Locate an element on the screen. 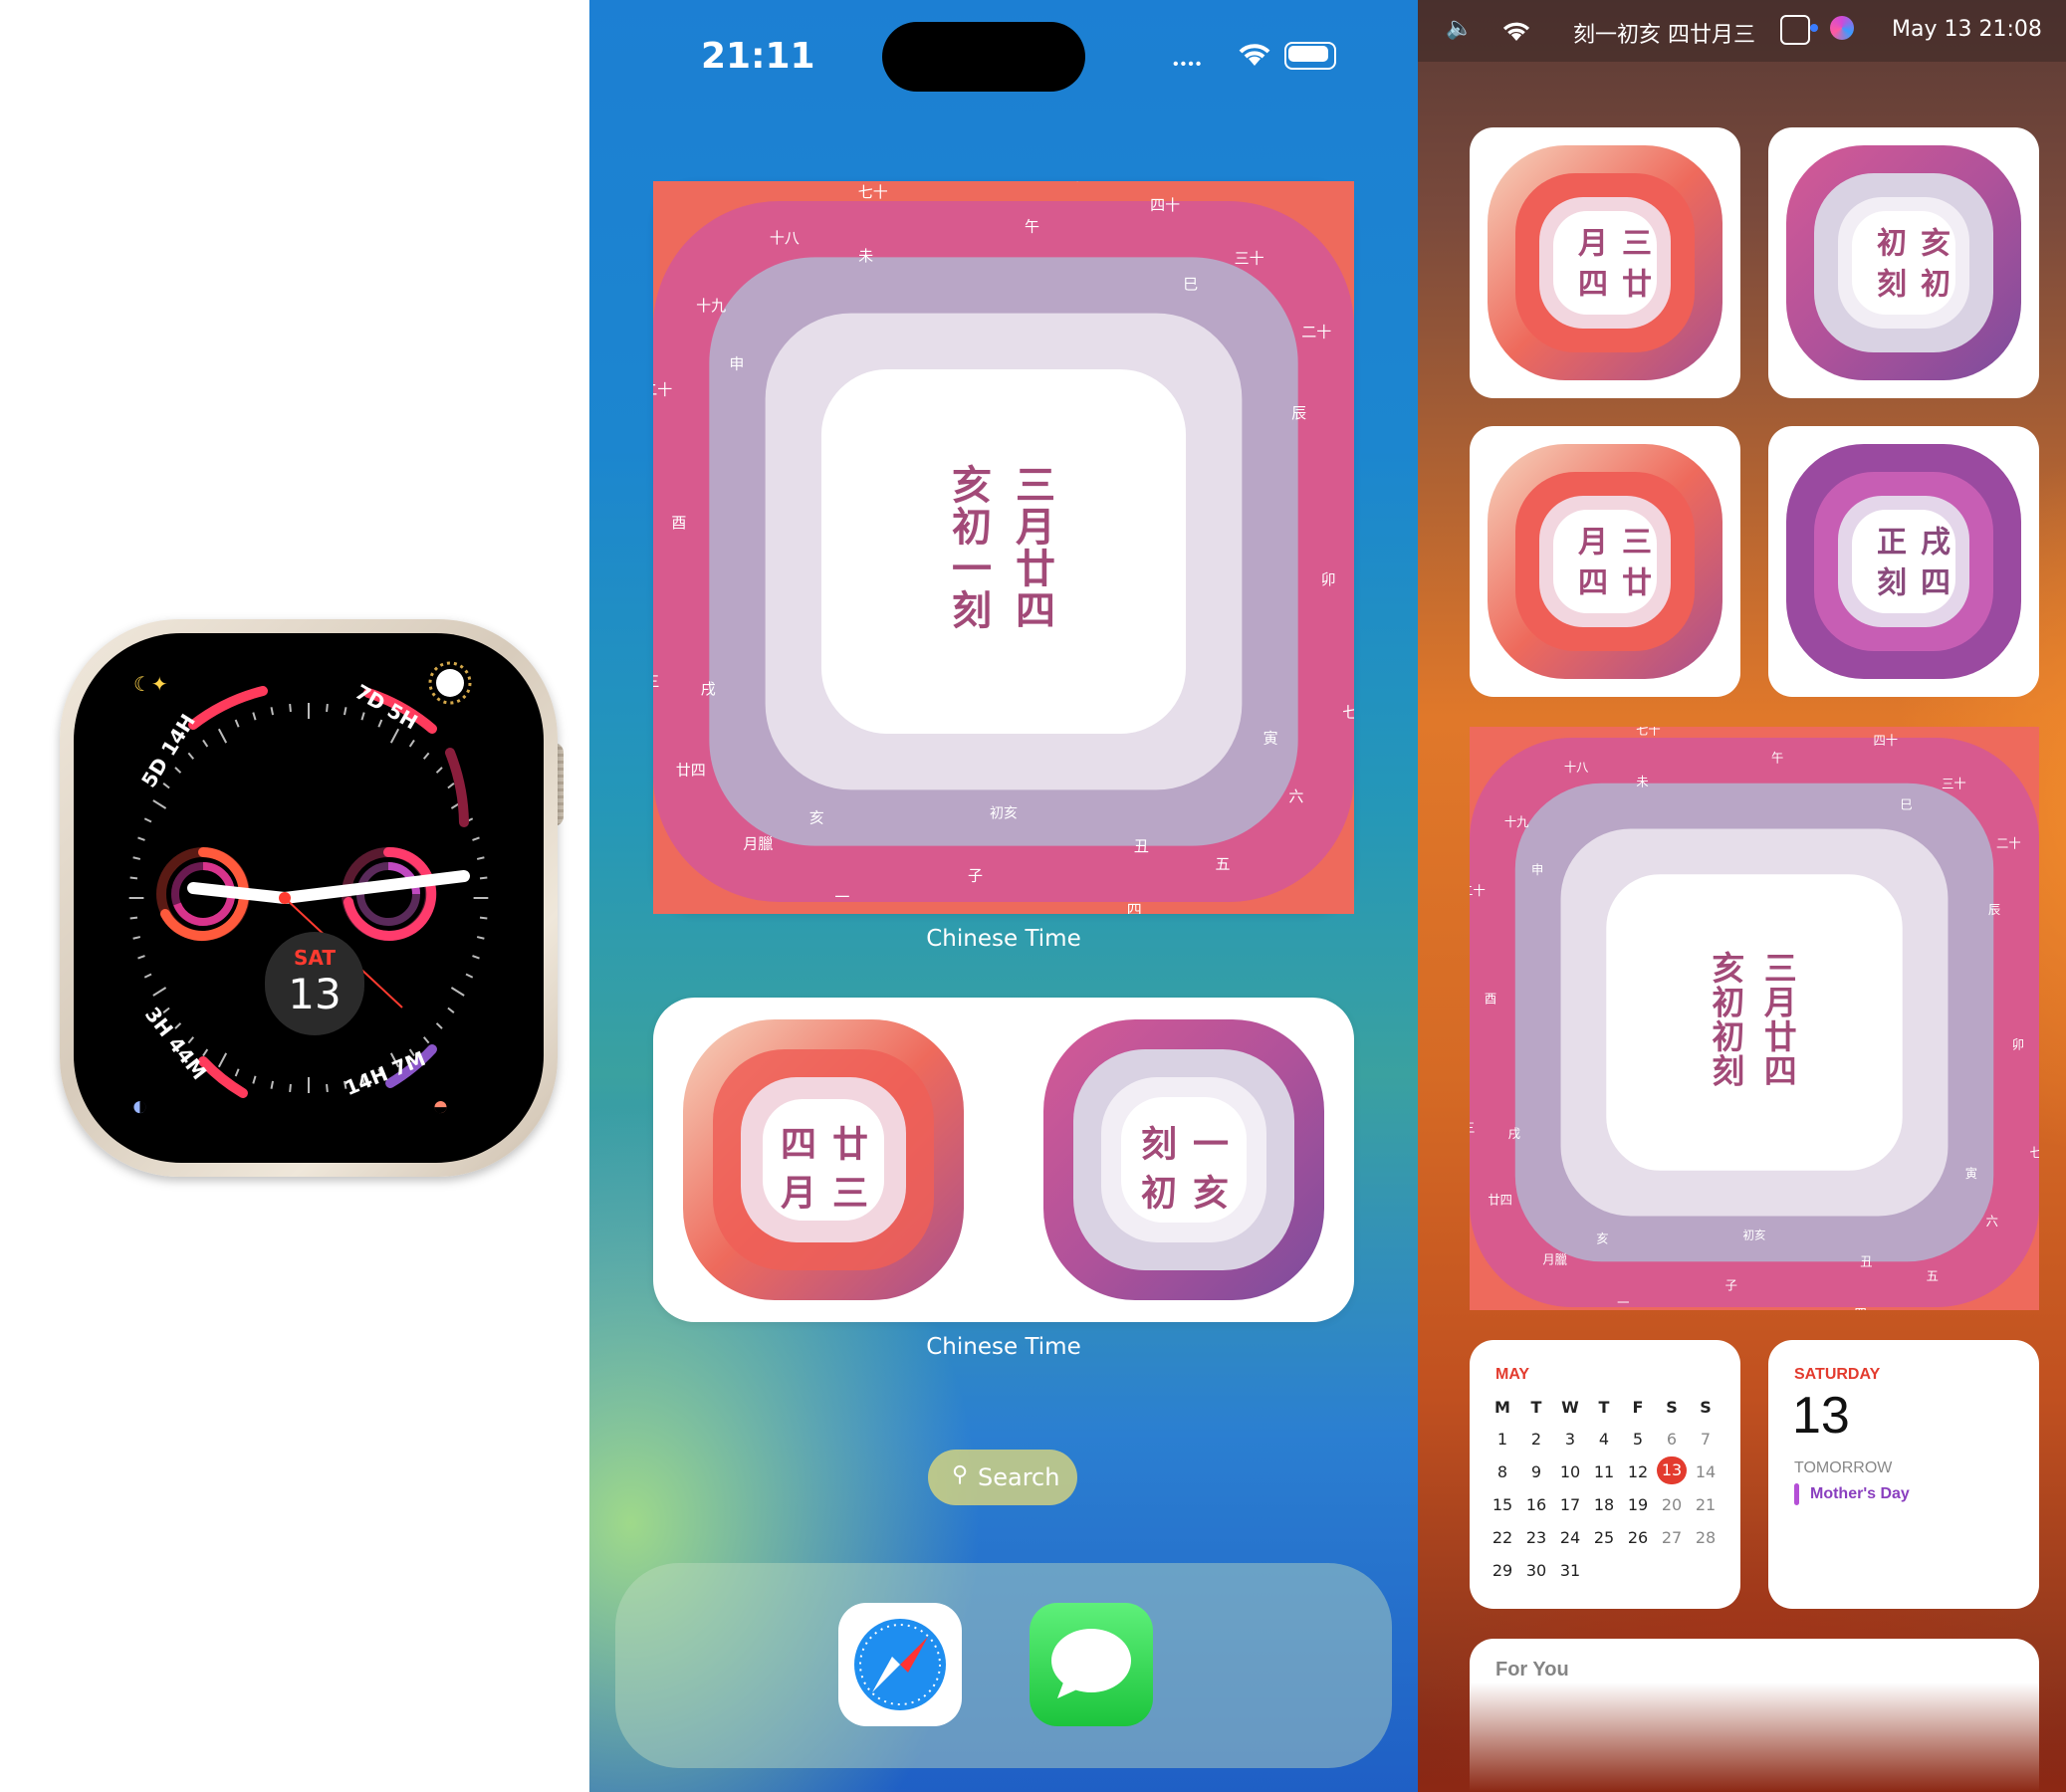  calendar-day: 16 is located at coordinates (1536, 1504).